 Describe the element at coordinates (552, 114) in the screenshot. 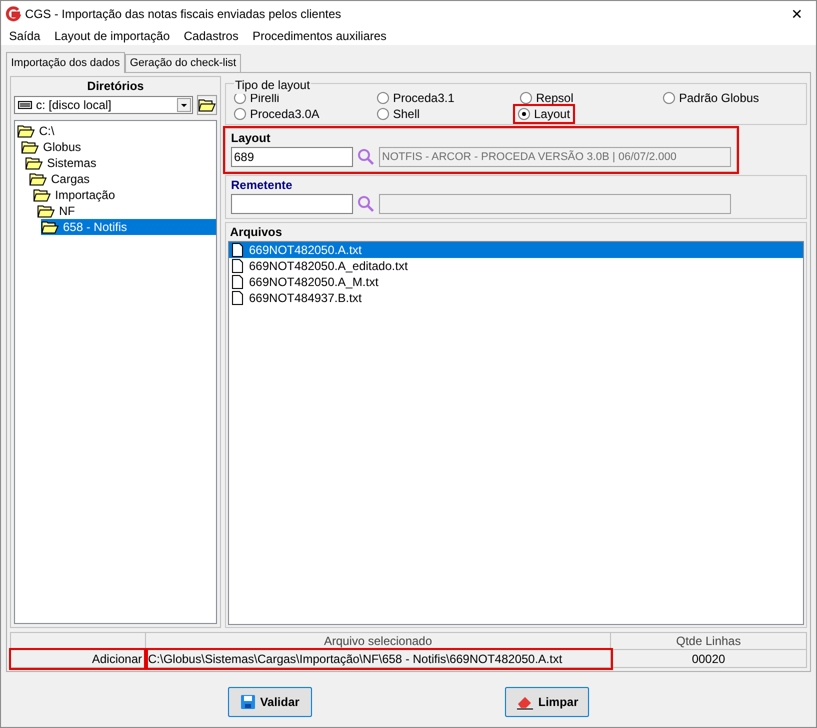

I see `radio-label: Layout` at that location.